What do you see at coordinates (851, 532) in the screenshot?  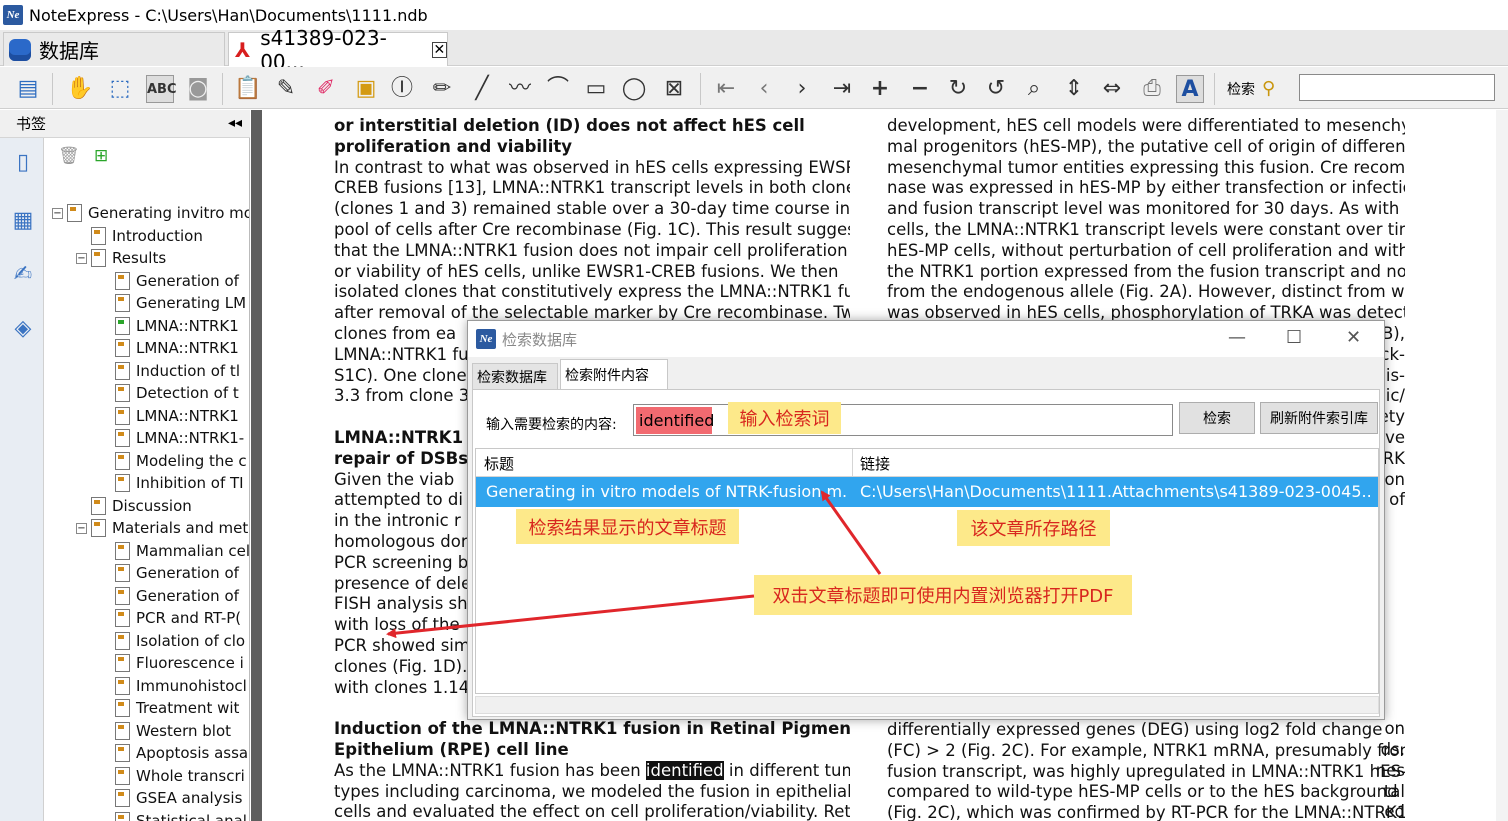 I see `arrow-to-result-title` at bounding box center [851, 532].